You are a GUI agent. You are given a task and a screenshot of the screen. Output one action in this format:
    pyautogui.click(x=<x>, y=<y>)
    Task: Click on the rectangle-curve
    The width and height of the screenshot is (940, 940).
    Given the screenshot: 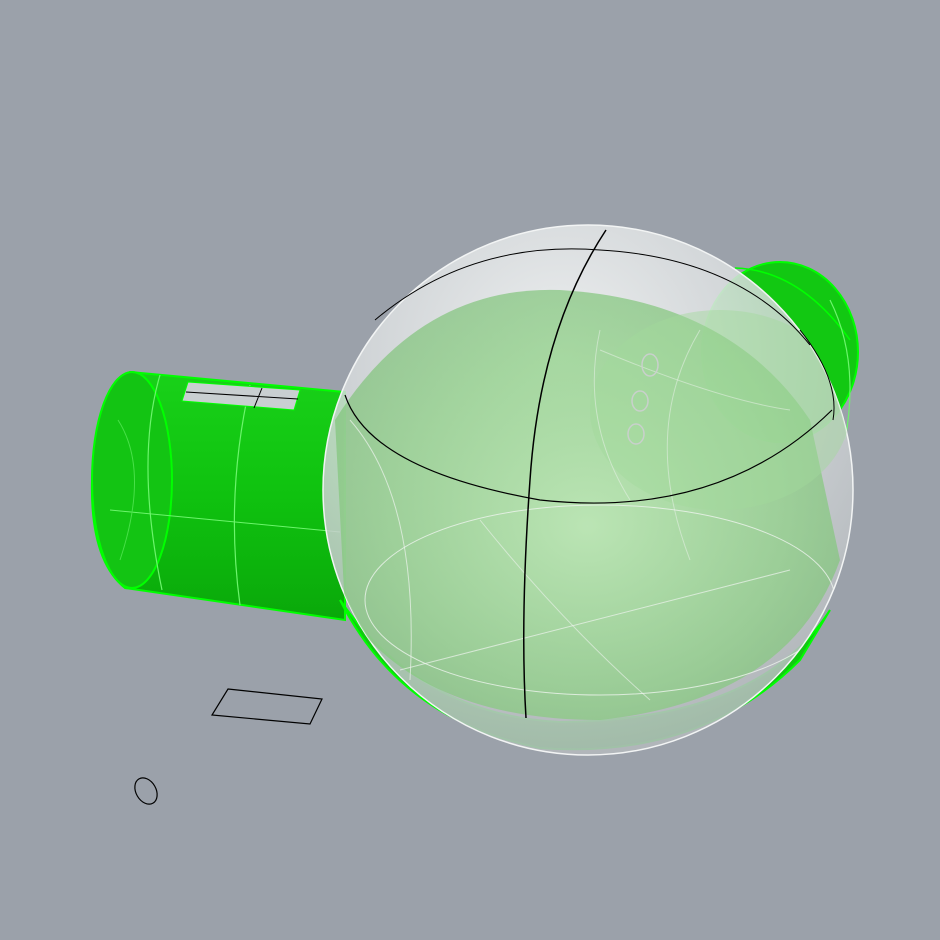 What is the action you would take?
    pyautogui.click(x=266, y=706)
    